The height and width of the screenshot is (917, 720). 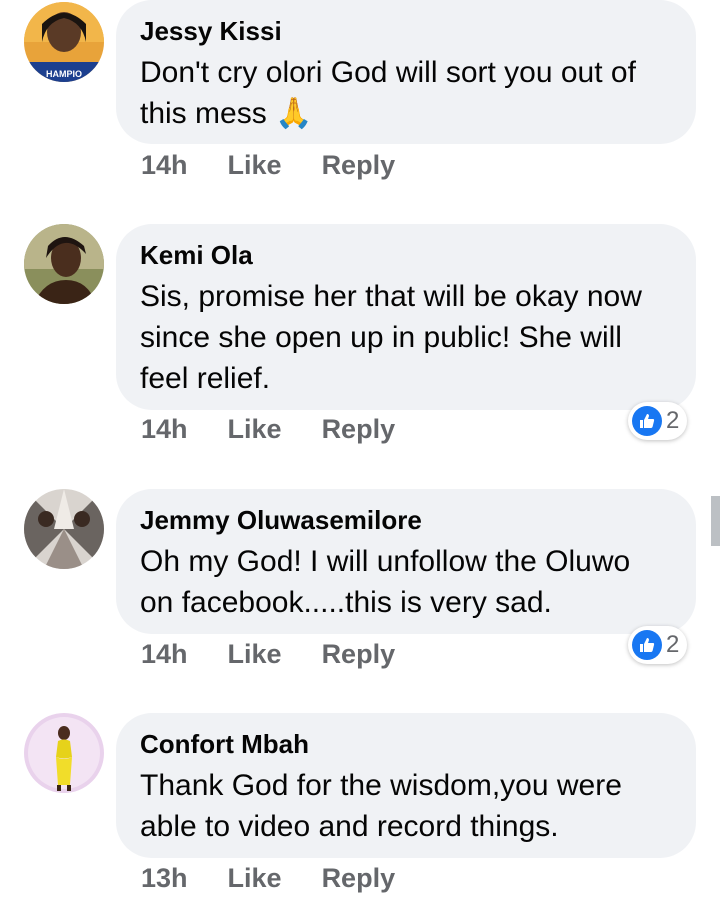 What do you see at coordinates (281, 520) in the screenshot?
I see `comment-author: Jemmy Oluwasemilore` at bounding box center [281, 520].